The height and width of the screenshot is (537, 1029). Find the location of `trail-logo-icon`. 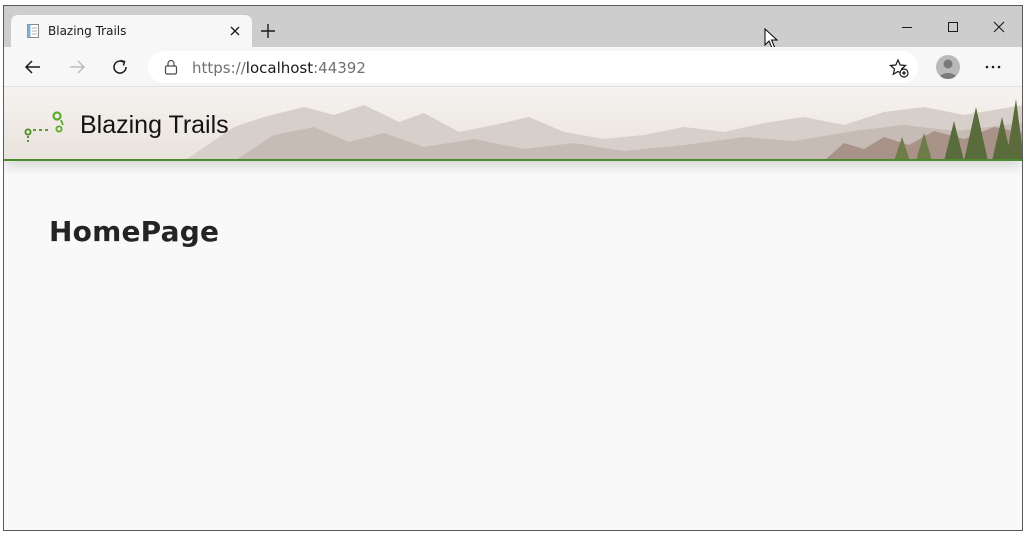

trail-logo-icon is located at coordinates (44, 126).